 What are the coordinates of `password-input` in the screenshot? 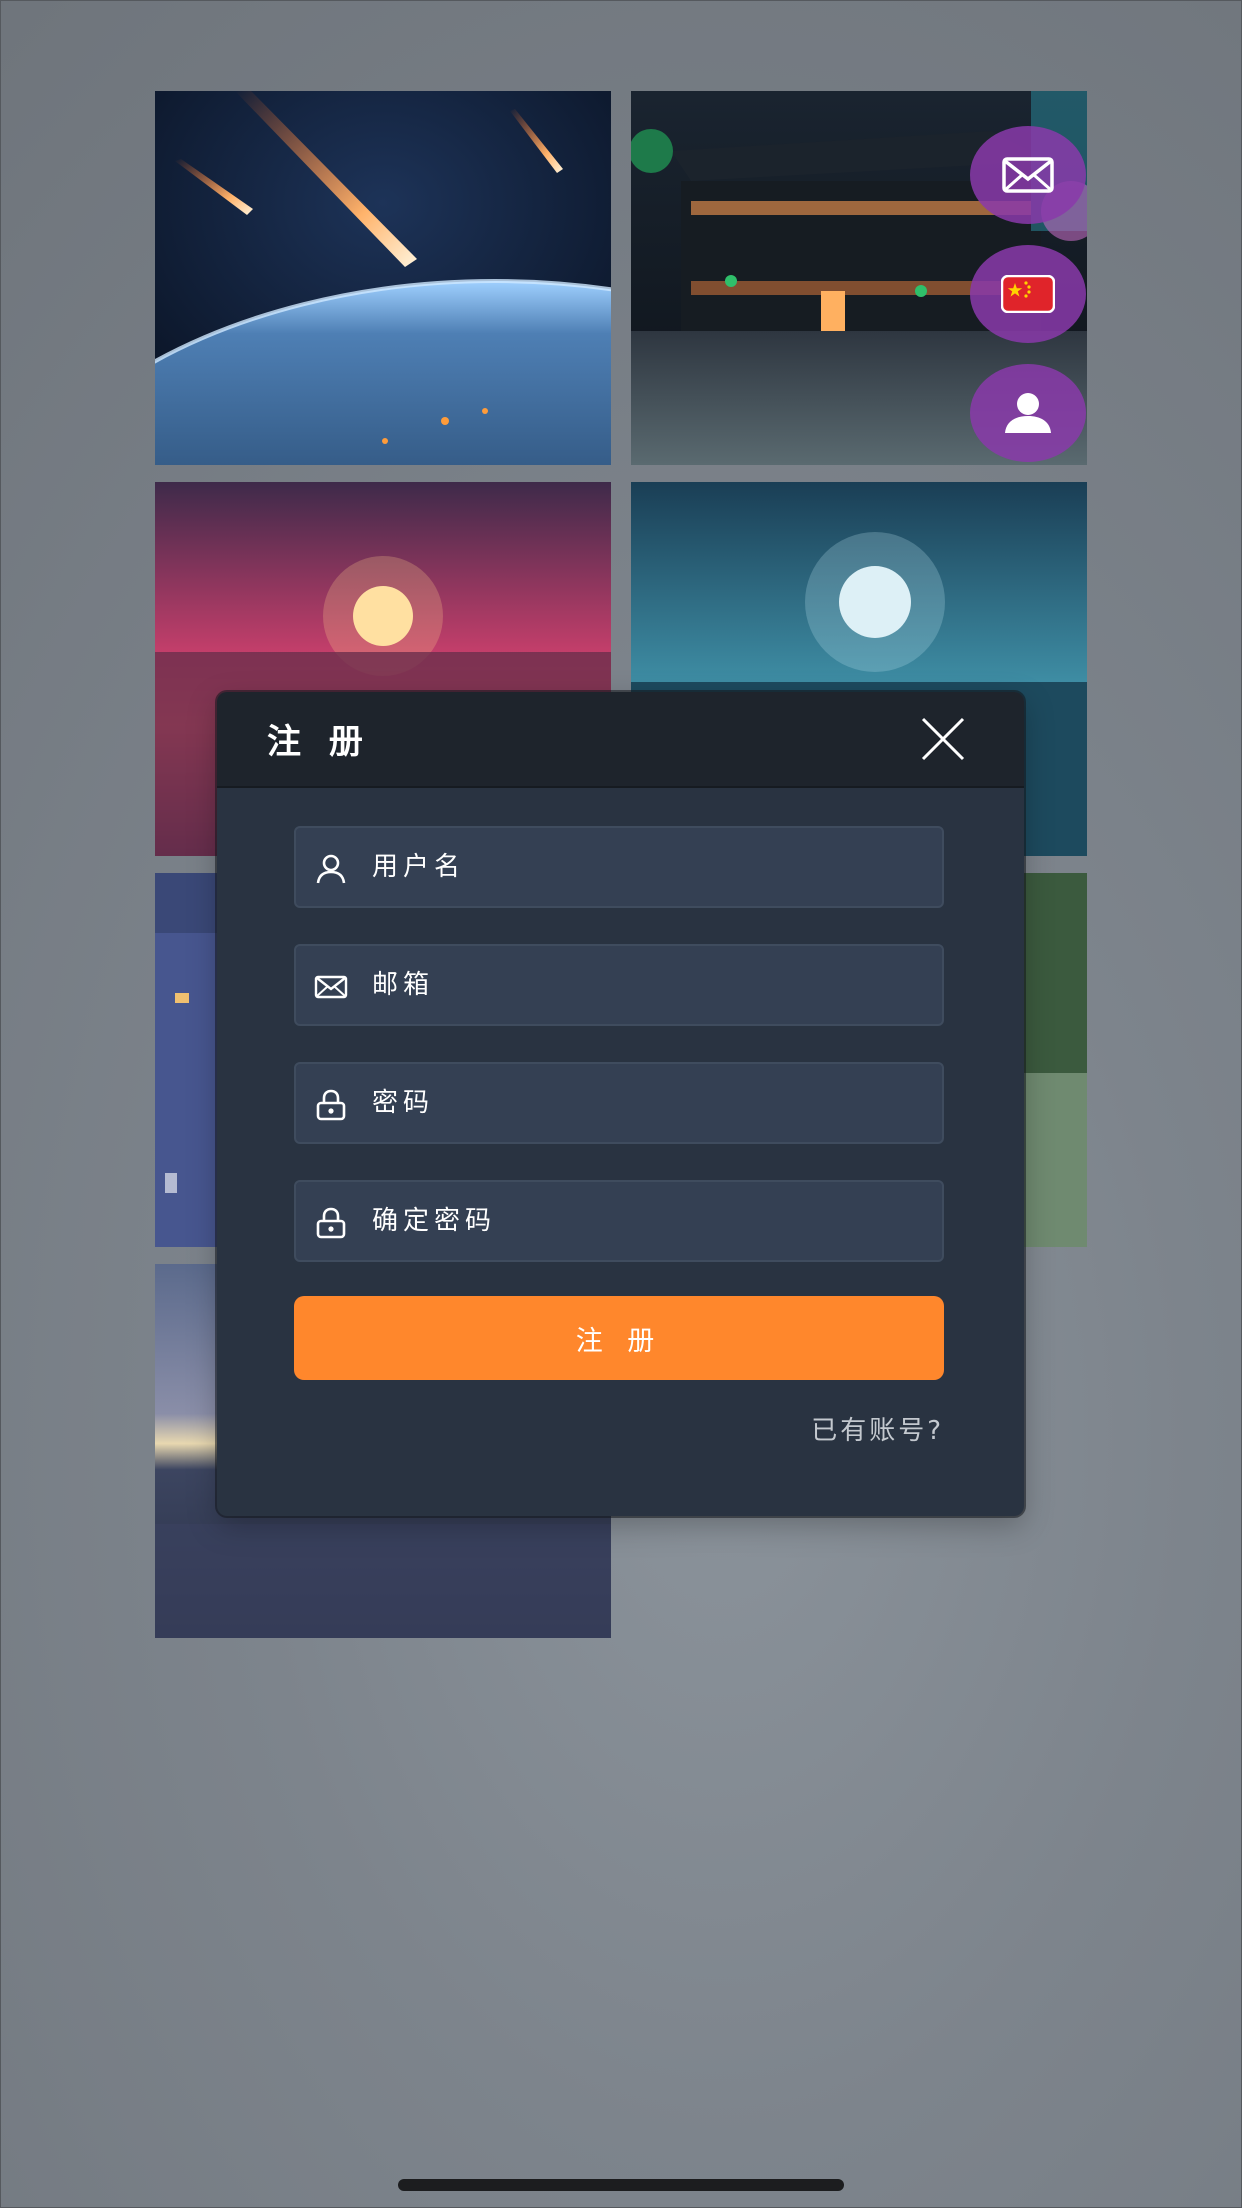 It's located at (647, 1103).